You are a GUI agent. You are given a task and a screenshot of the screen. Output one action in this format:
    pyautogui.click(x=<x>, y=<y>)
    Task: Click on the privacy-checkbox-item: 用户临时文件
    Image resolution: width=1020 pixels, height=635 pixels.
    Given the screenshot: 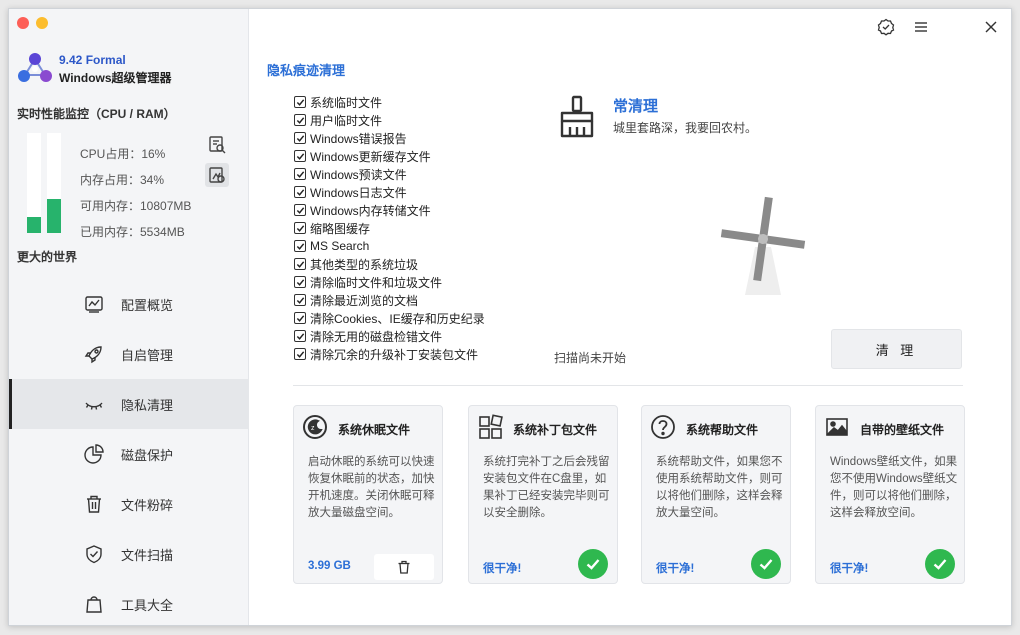 What is the action you would take?
    pyautogui.click(x=389, y=120)
    